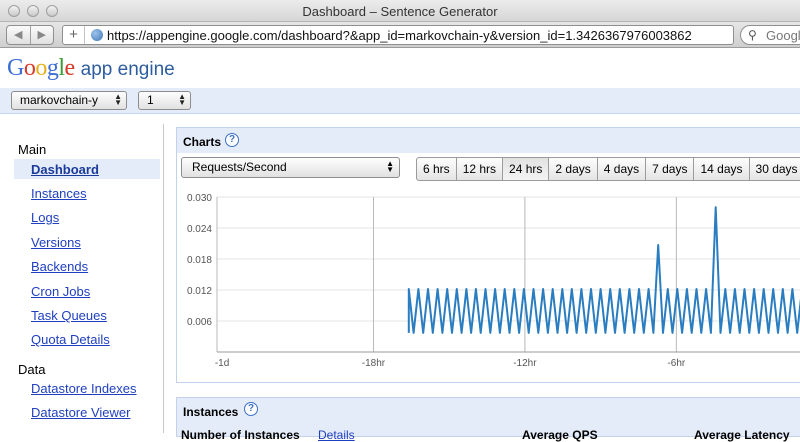 This screenshot has height=442, width=800. I want to click on range-14-days: 14 days, so click(722, 169).